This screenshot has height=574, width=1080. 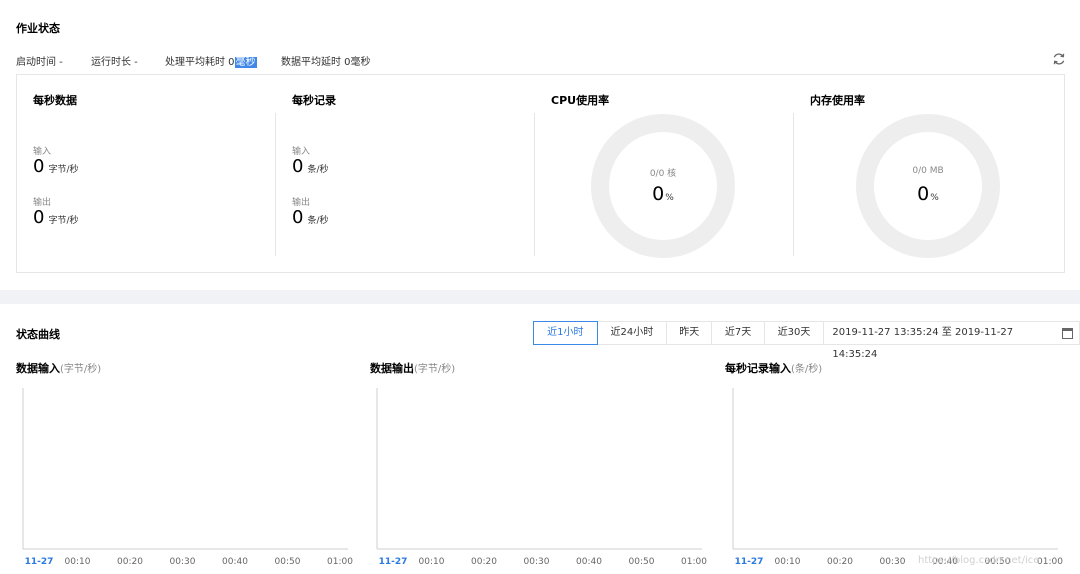 What do you see at coordinates (669, 198) in the screenshot?
I see `cpu-usage-unit: %` at bounding box center [669, 198].